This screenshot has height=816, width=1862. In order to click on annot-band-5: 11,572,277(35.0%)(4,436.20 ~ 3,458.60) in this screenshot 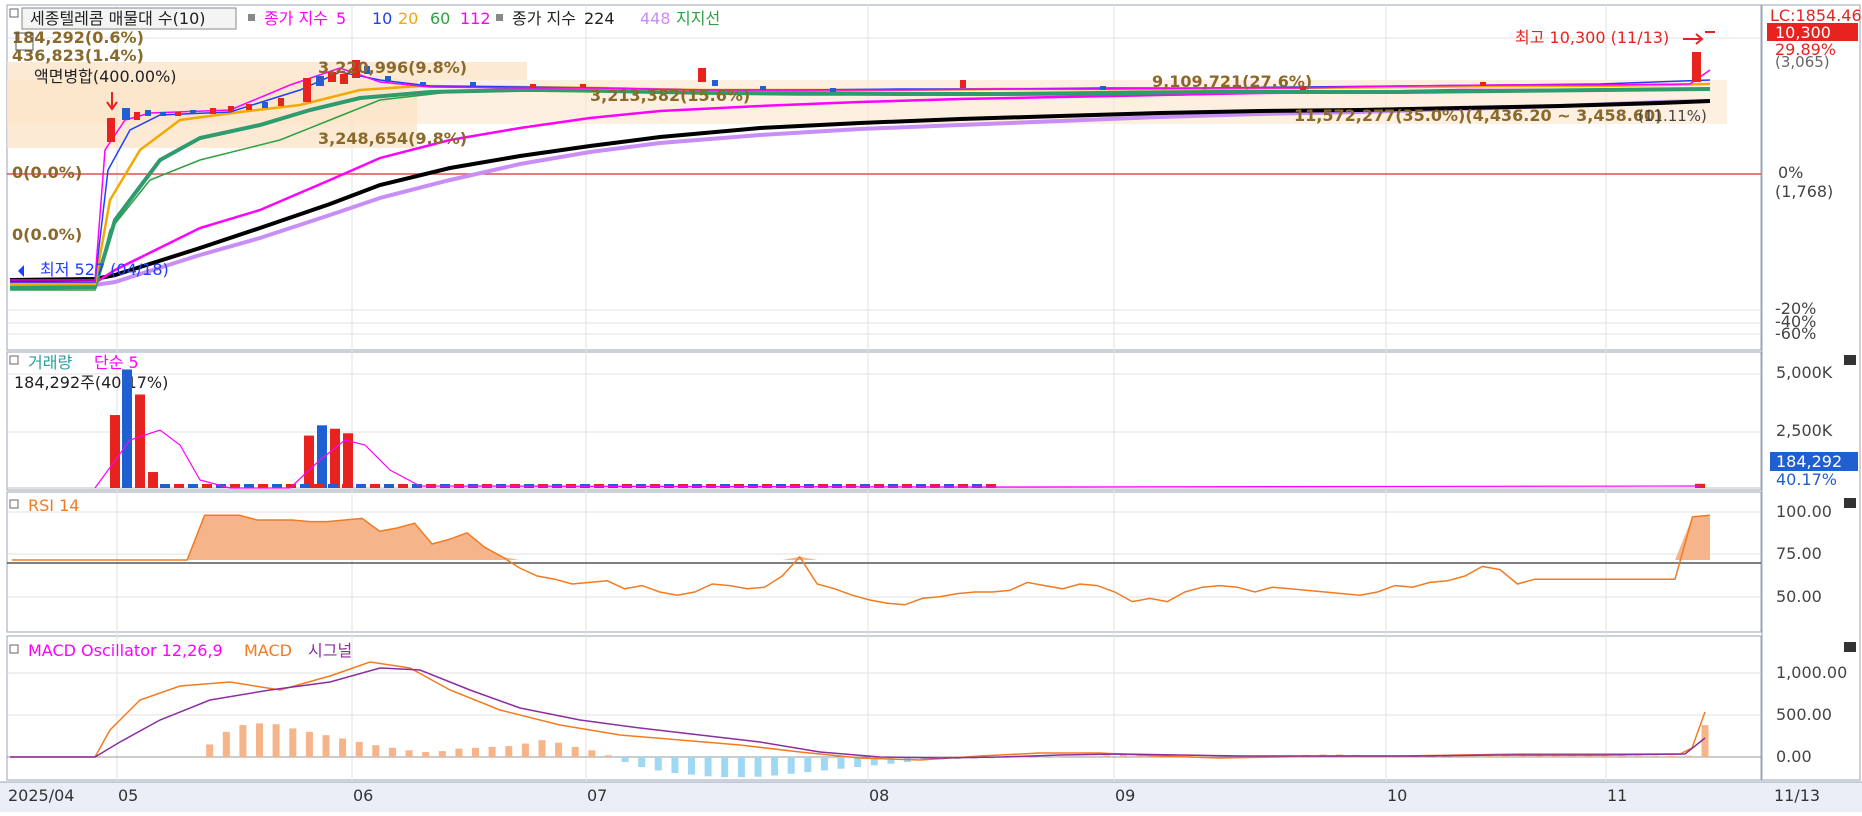, I will do `click(1478, 115)`.